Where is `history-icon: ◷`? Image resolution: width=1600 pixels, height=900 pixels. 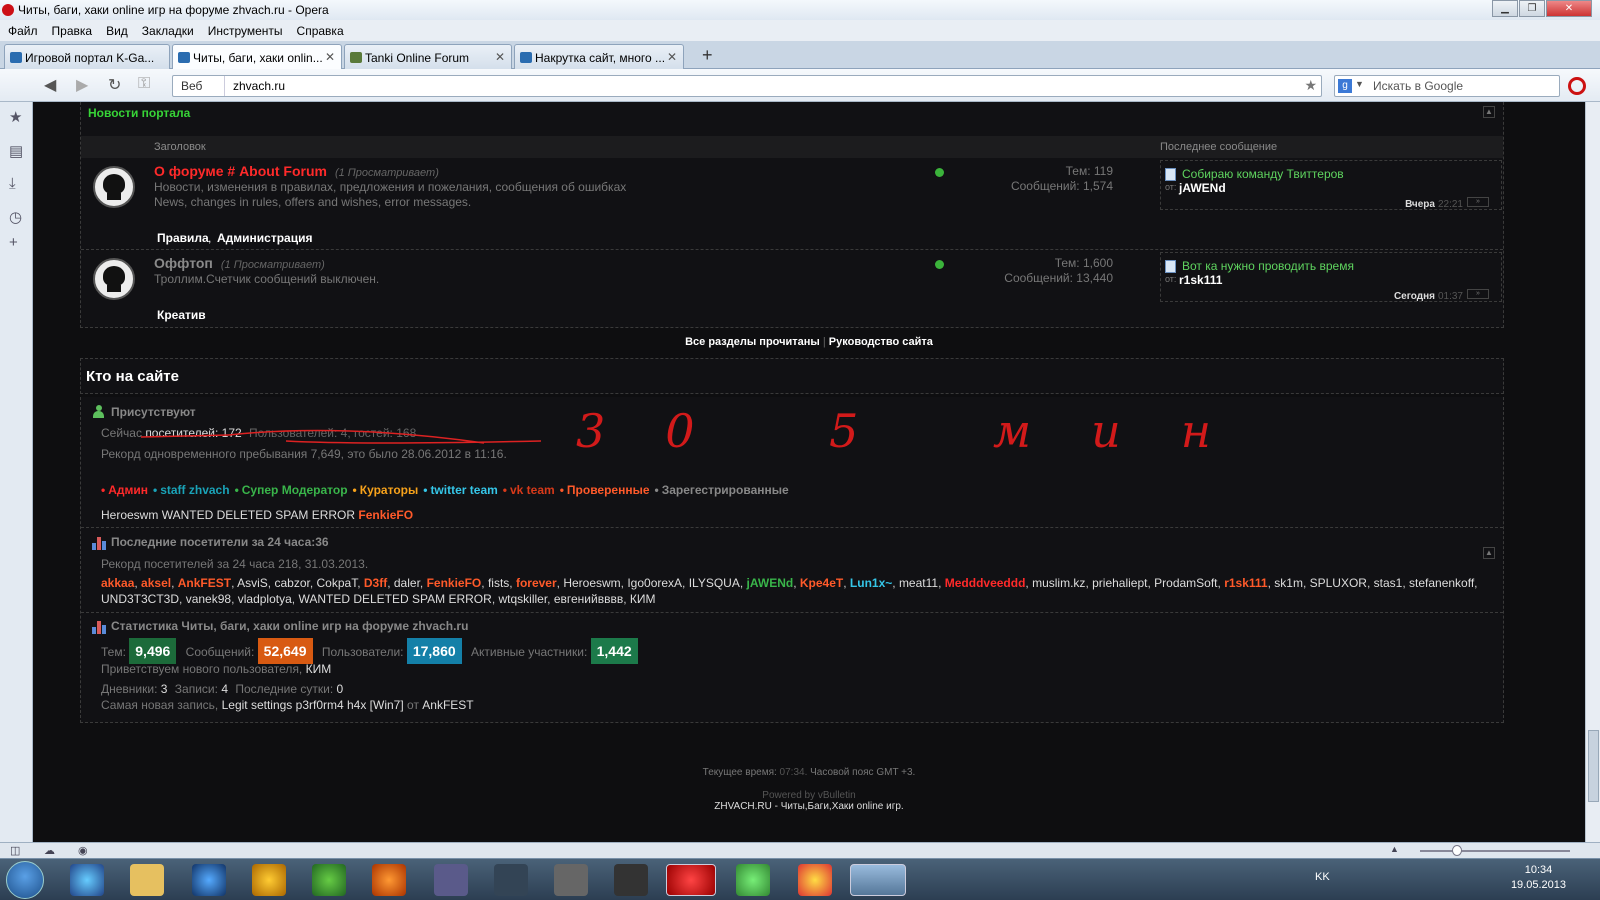 history-icon: ◷ is located at coordinates (15, 217).